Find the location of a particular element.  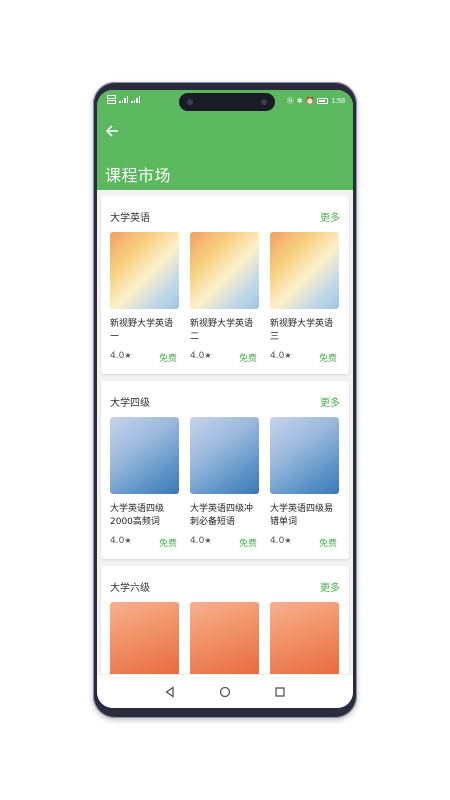

battery-icon is located at coordinates (323, 101).